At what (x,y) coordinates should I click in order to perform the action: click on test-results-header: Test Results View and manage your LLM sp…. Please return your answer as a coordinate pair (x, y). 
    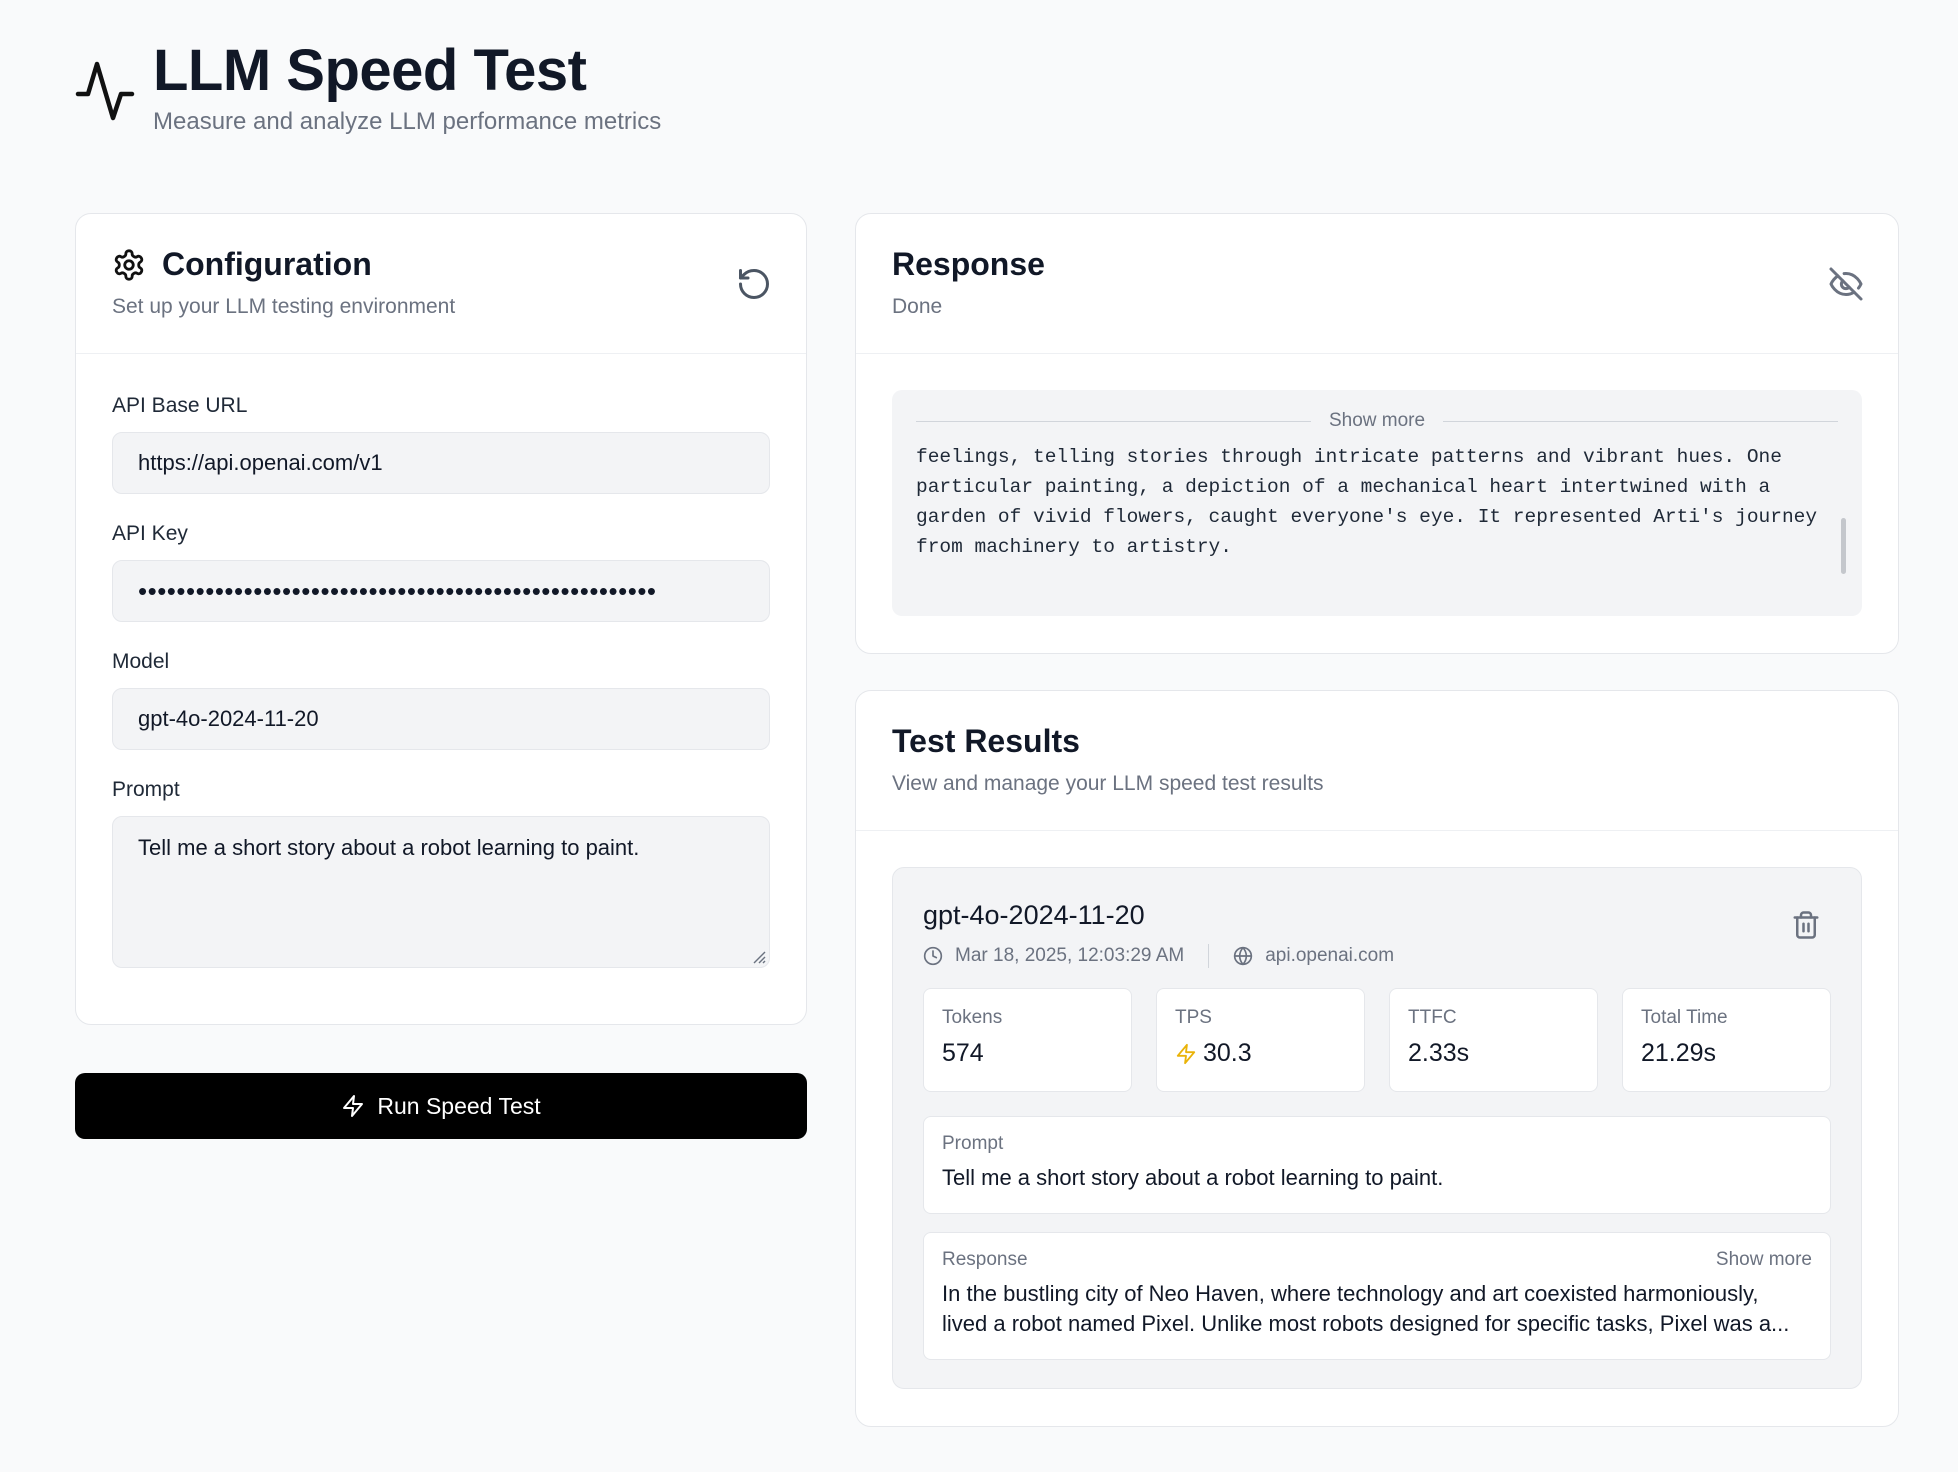
    Looking at the image, I should click on (1377, 761).